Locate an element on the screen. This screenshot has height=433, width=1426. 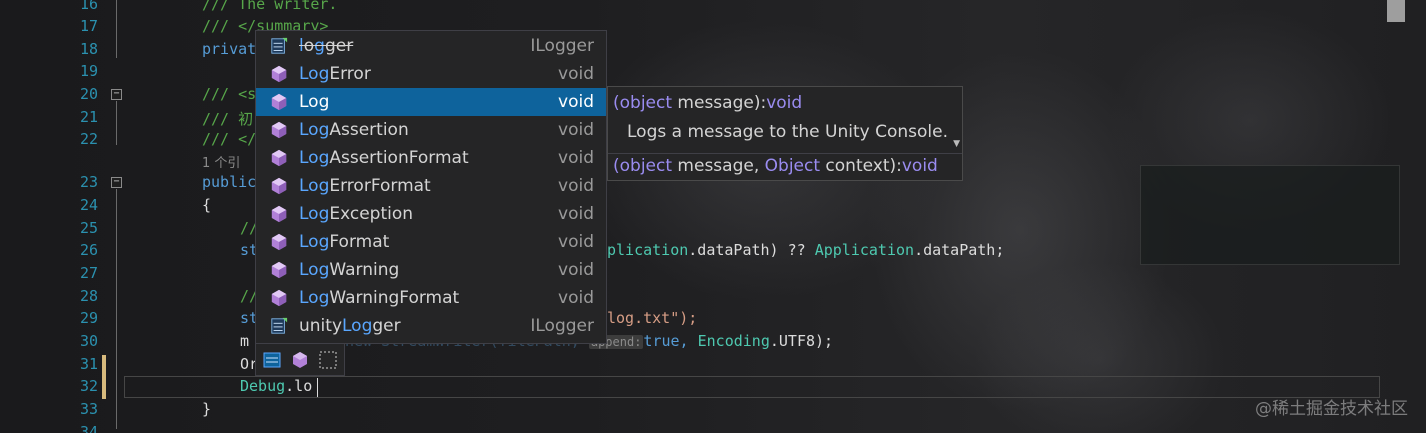
line-number: 27 is located at coordinates (88, 273).